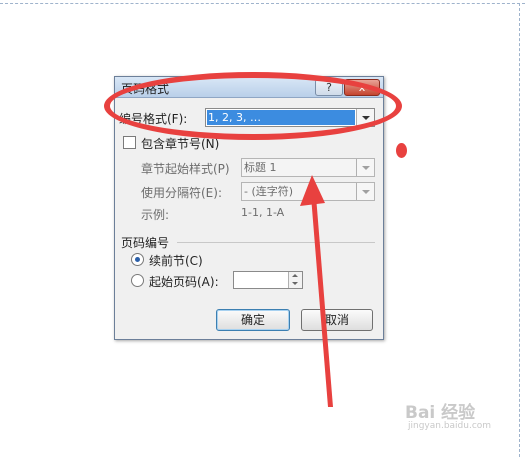 Image resolution: width=525 pixels, height=457 pixels. I want to click on separator-value: - (连字符), so click(269, 191).